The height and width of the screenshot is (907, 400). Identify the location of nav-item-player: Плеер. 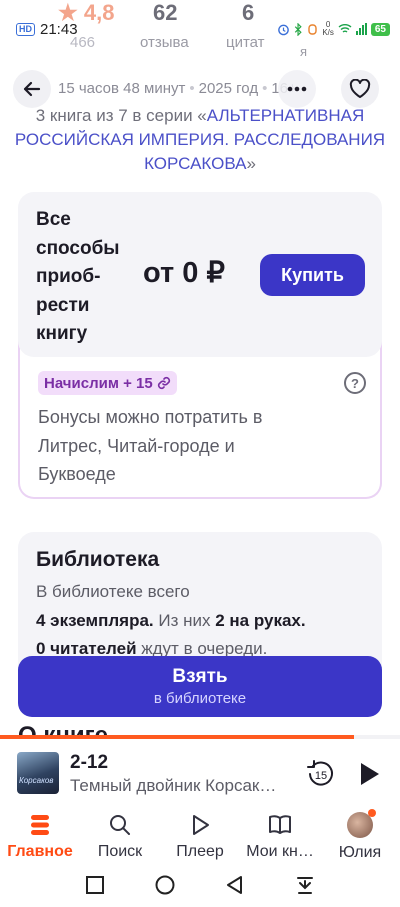
(200, 835).